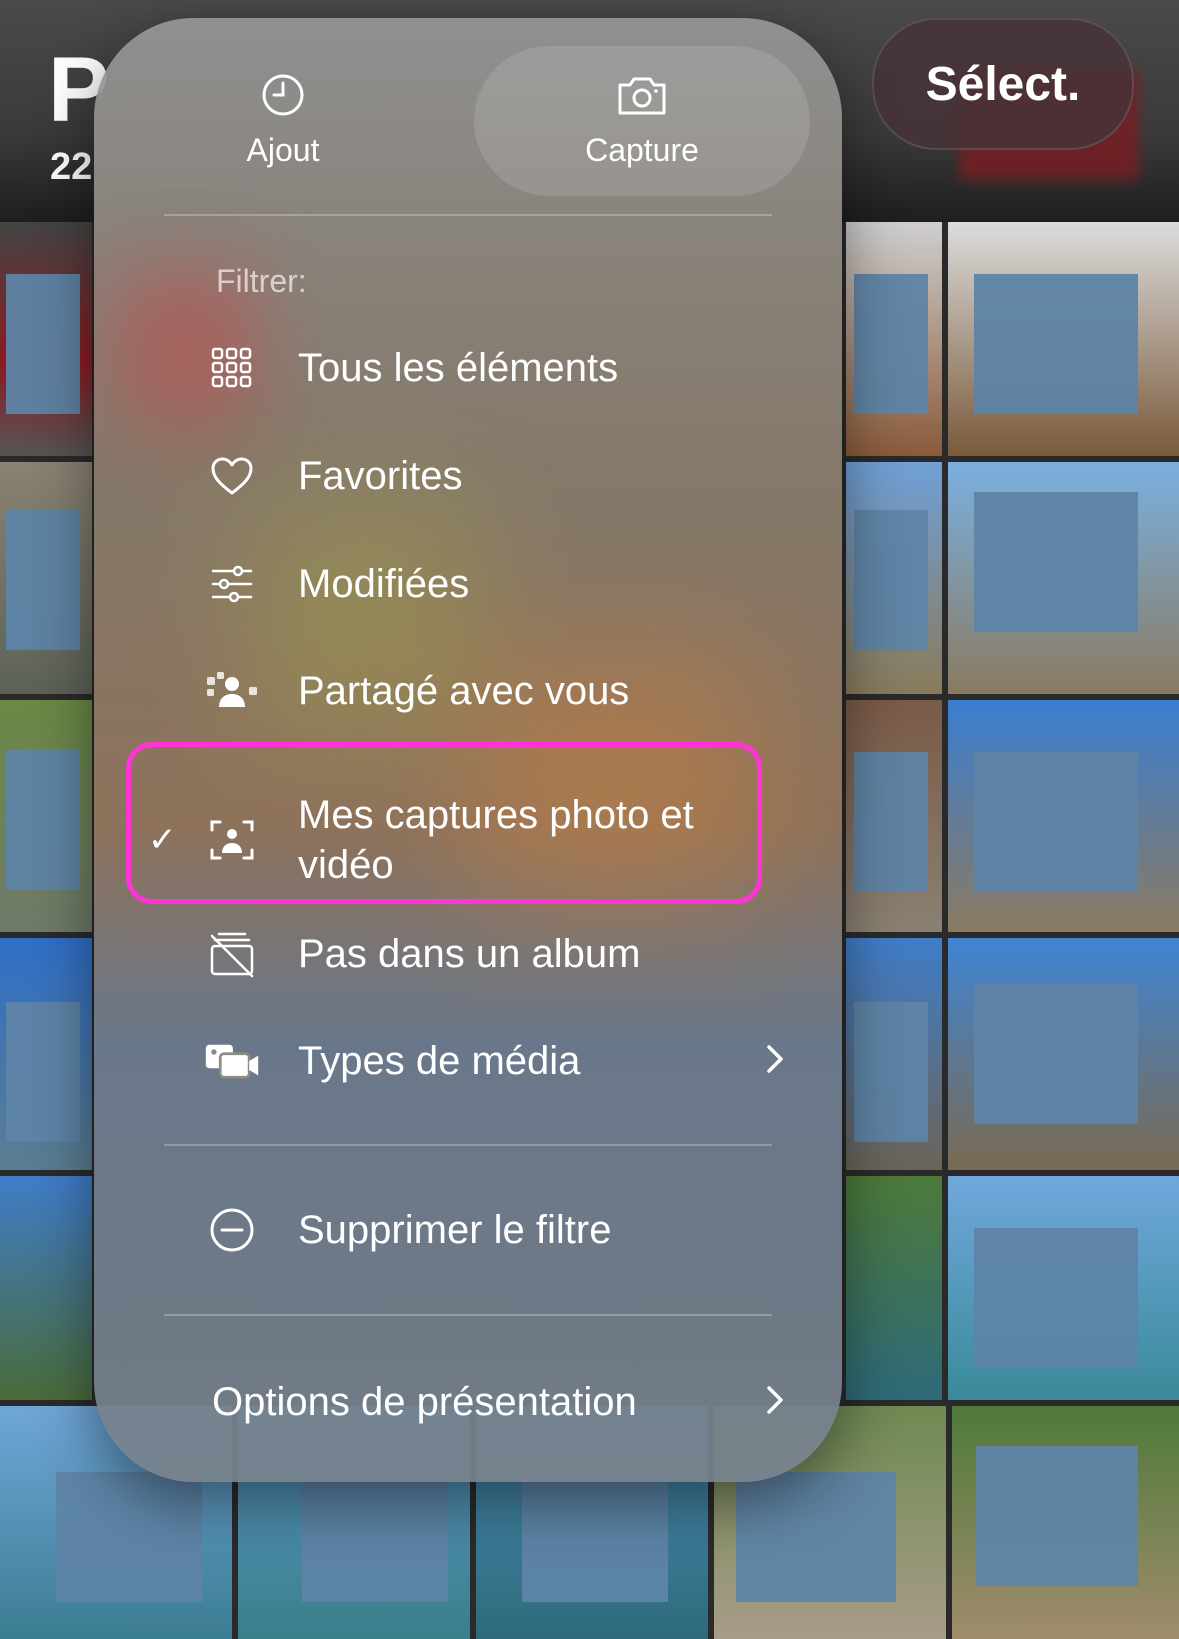  I want to click on media-types-icon, so click(232, 1061).